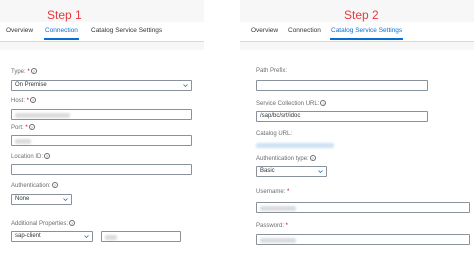 This screenshot has width=474, height=257. Describe the element at coordinates (278, 208) in the screenshot. I see `redacted-username-value` at that location.